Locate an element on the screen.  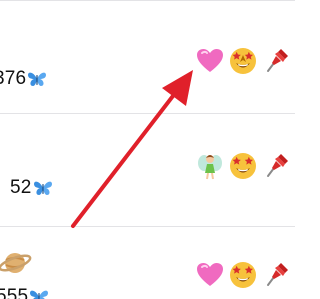
reaction-count: 376 is located at coordinates (23, 79).